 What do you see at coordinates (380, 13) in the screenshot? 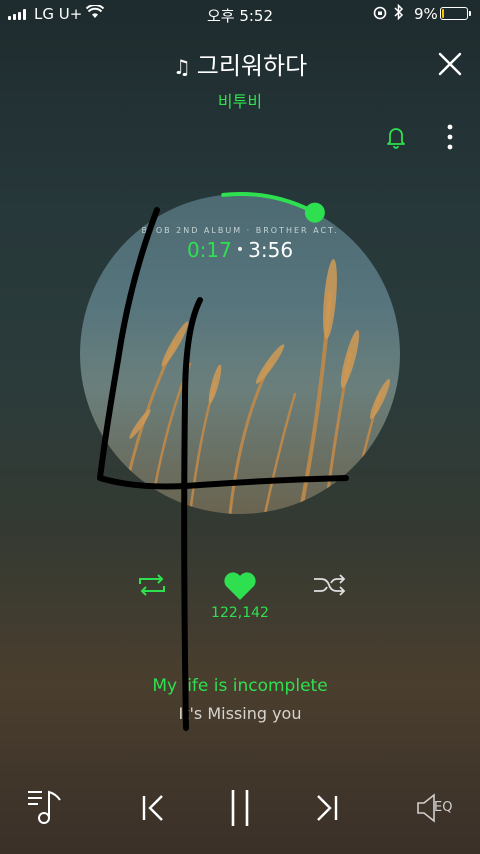
I see `orientation-lock-icon` at bounding box center [380, 13].